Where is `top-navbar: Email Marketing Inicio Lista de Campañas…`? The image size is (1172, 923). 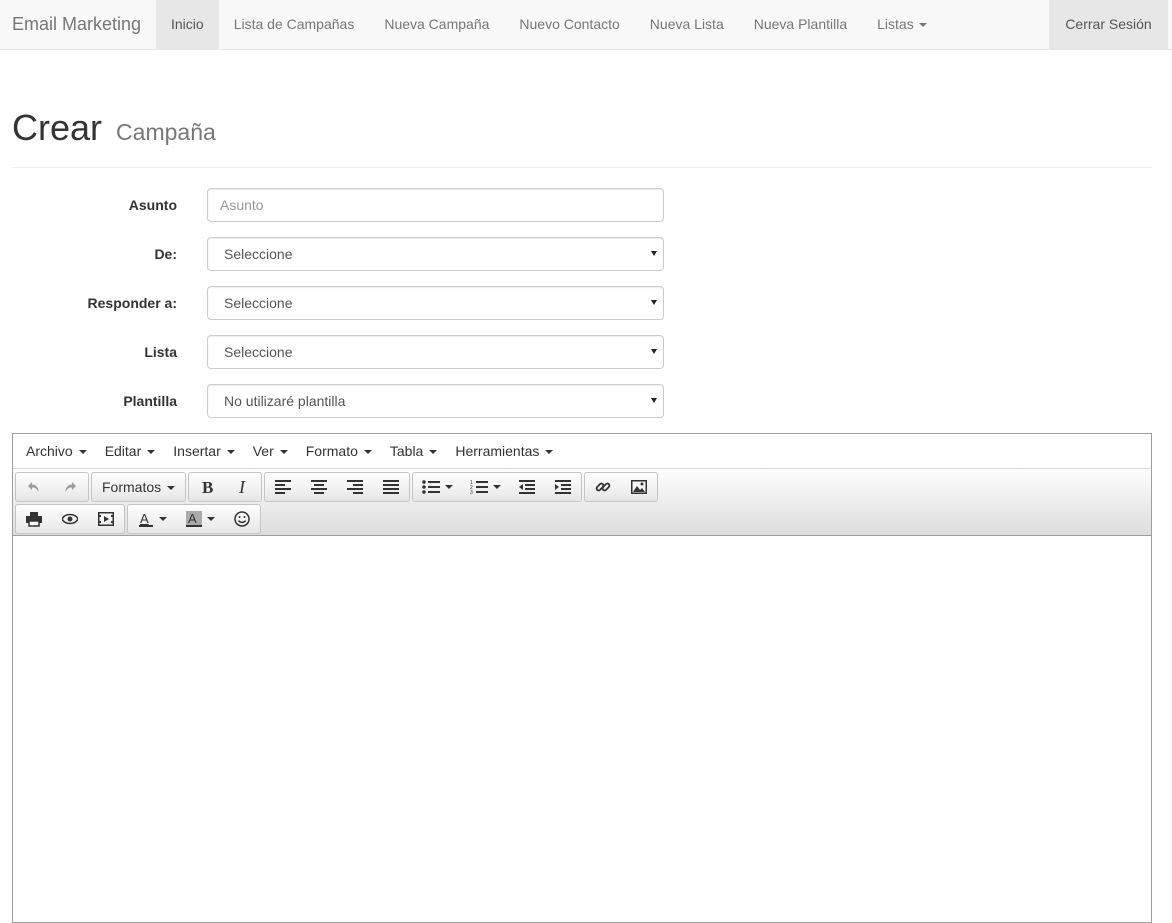 top-navbar: Email Marketing Inicio Lista de Campañas… is located at coordinates (586, 25).